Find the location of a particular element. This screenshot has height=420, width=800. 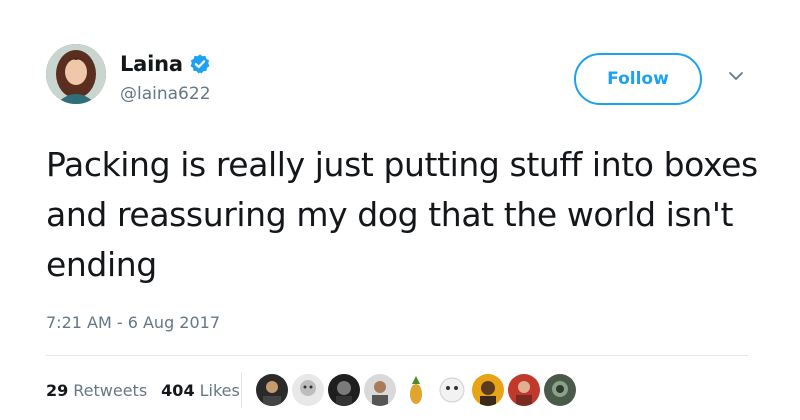

avatar is located at coordinates (76, 74).